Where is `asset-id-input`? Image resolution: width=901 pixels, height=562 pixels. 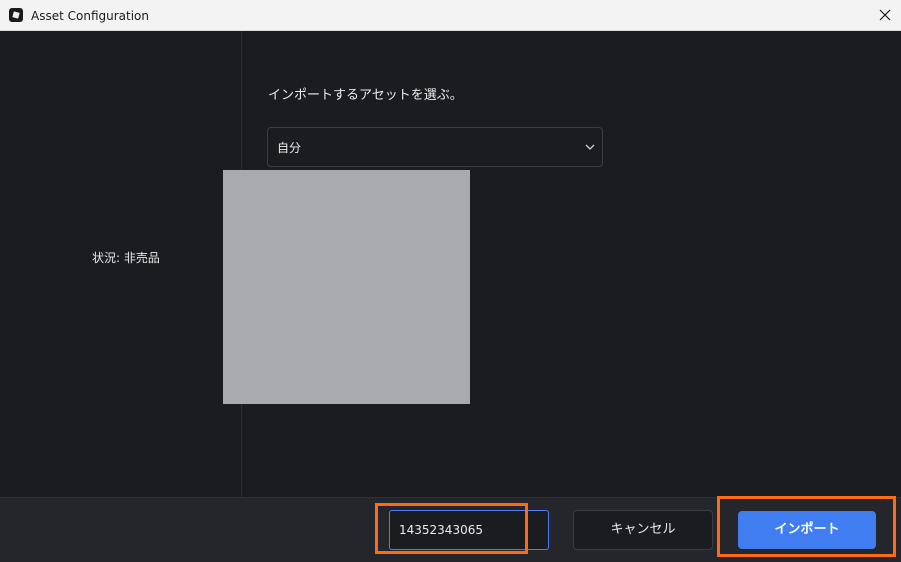 asset-id-input is located at coordinates (469, 530).